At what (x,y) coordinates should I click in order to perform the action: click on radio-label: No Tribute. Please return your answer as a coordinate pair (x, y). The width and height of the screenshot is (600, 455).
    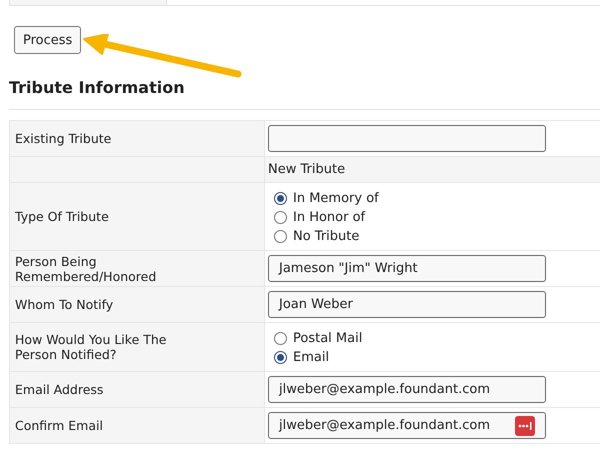
    Looking at the image, I should click on (326, 236).